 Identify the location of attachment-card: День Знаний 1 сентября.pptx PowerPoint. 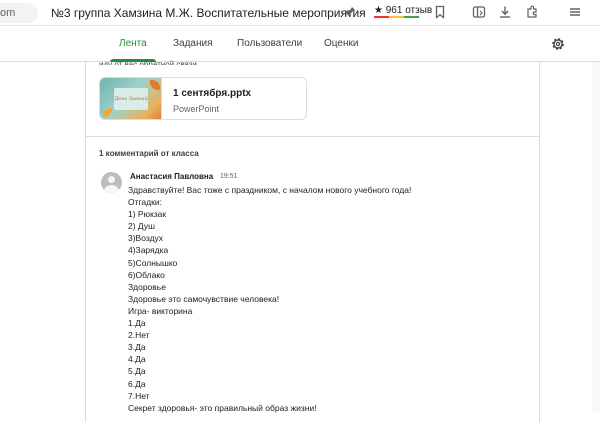
(203, 98).